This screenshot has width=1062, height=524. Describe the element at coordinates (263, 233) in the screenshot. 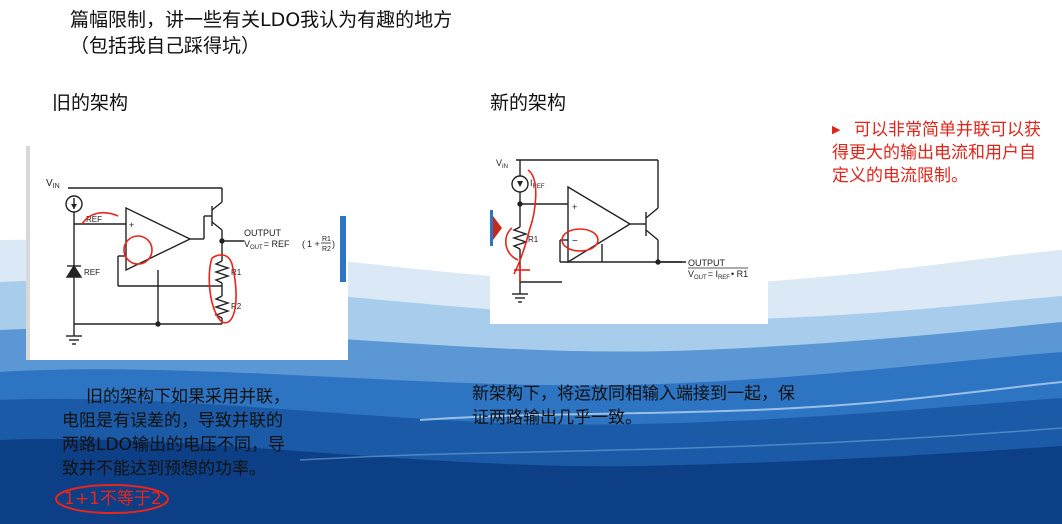

I see `old-output-label: OUTPUT` at that location.